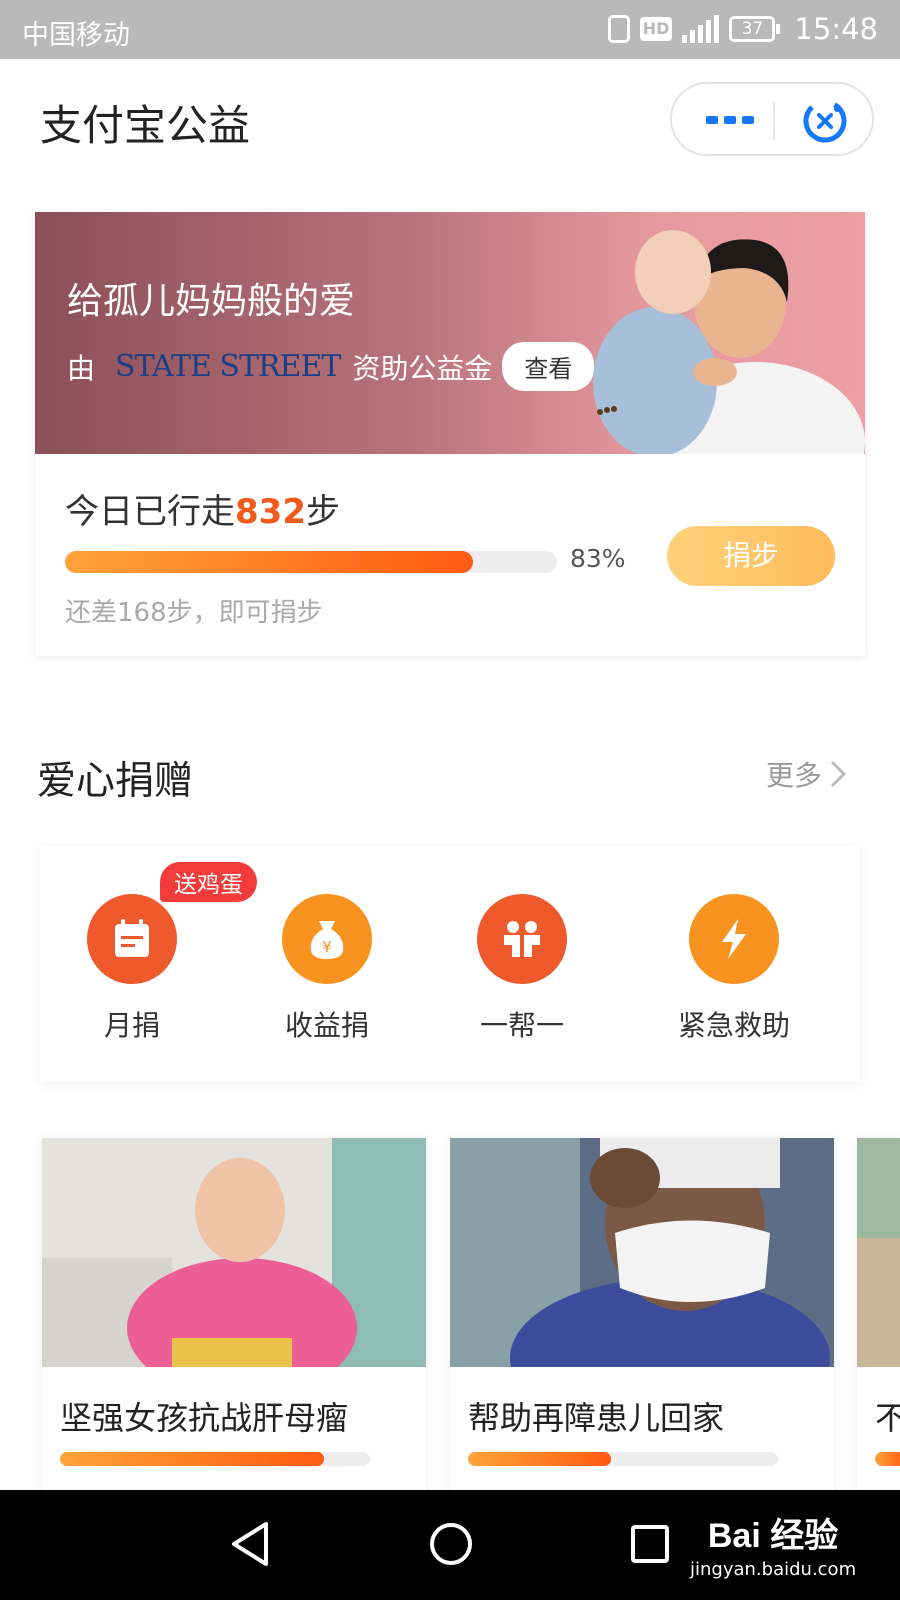 The height and width of the screenshot is (1600, 900). I want to click on project-title: 不, so click(887, 1418).